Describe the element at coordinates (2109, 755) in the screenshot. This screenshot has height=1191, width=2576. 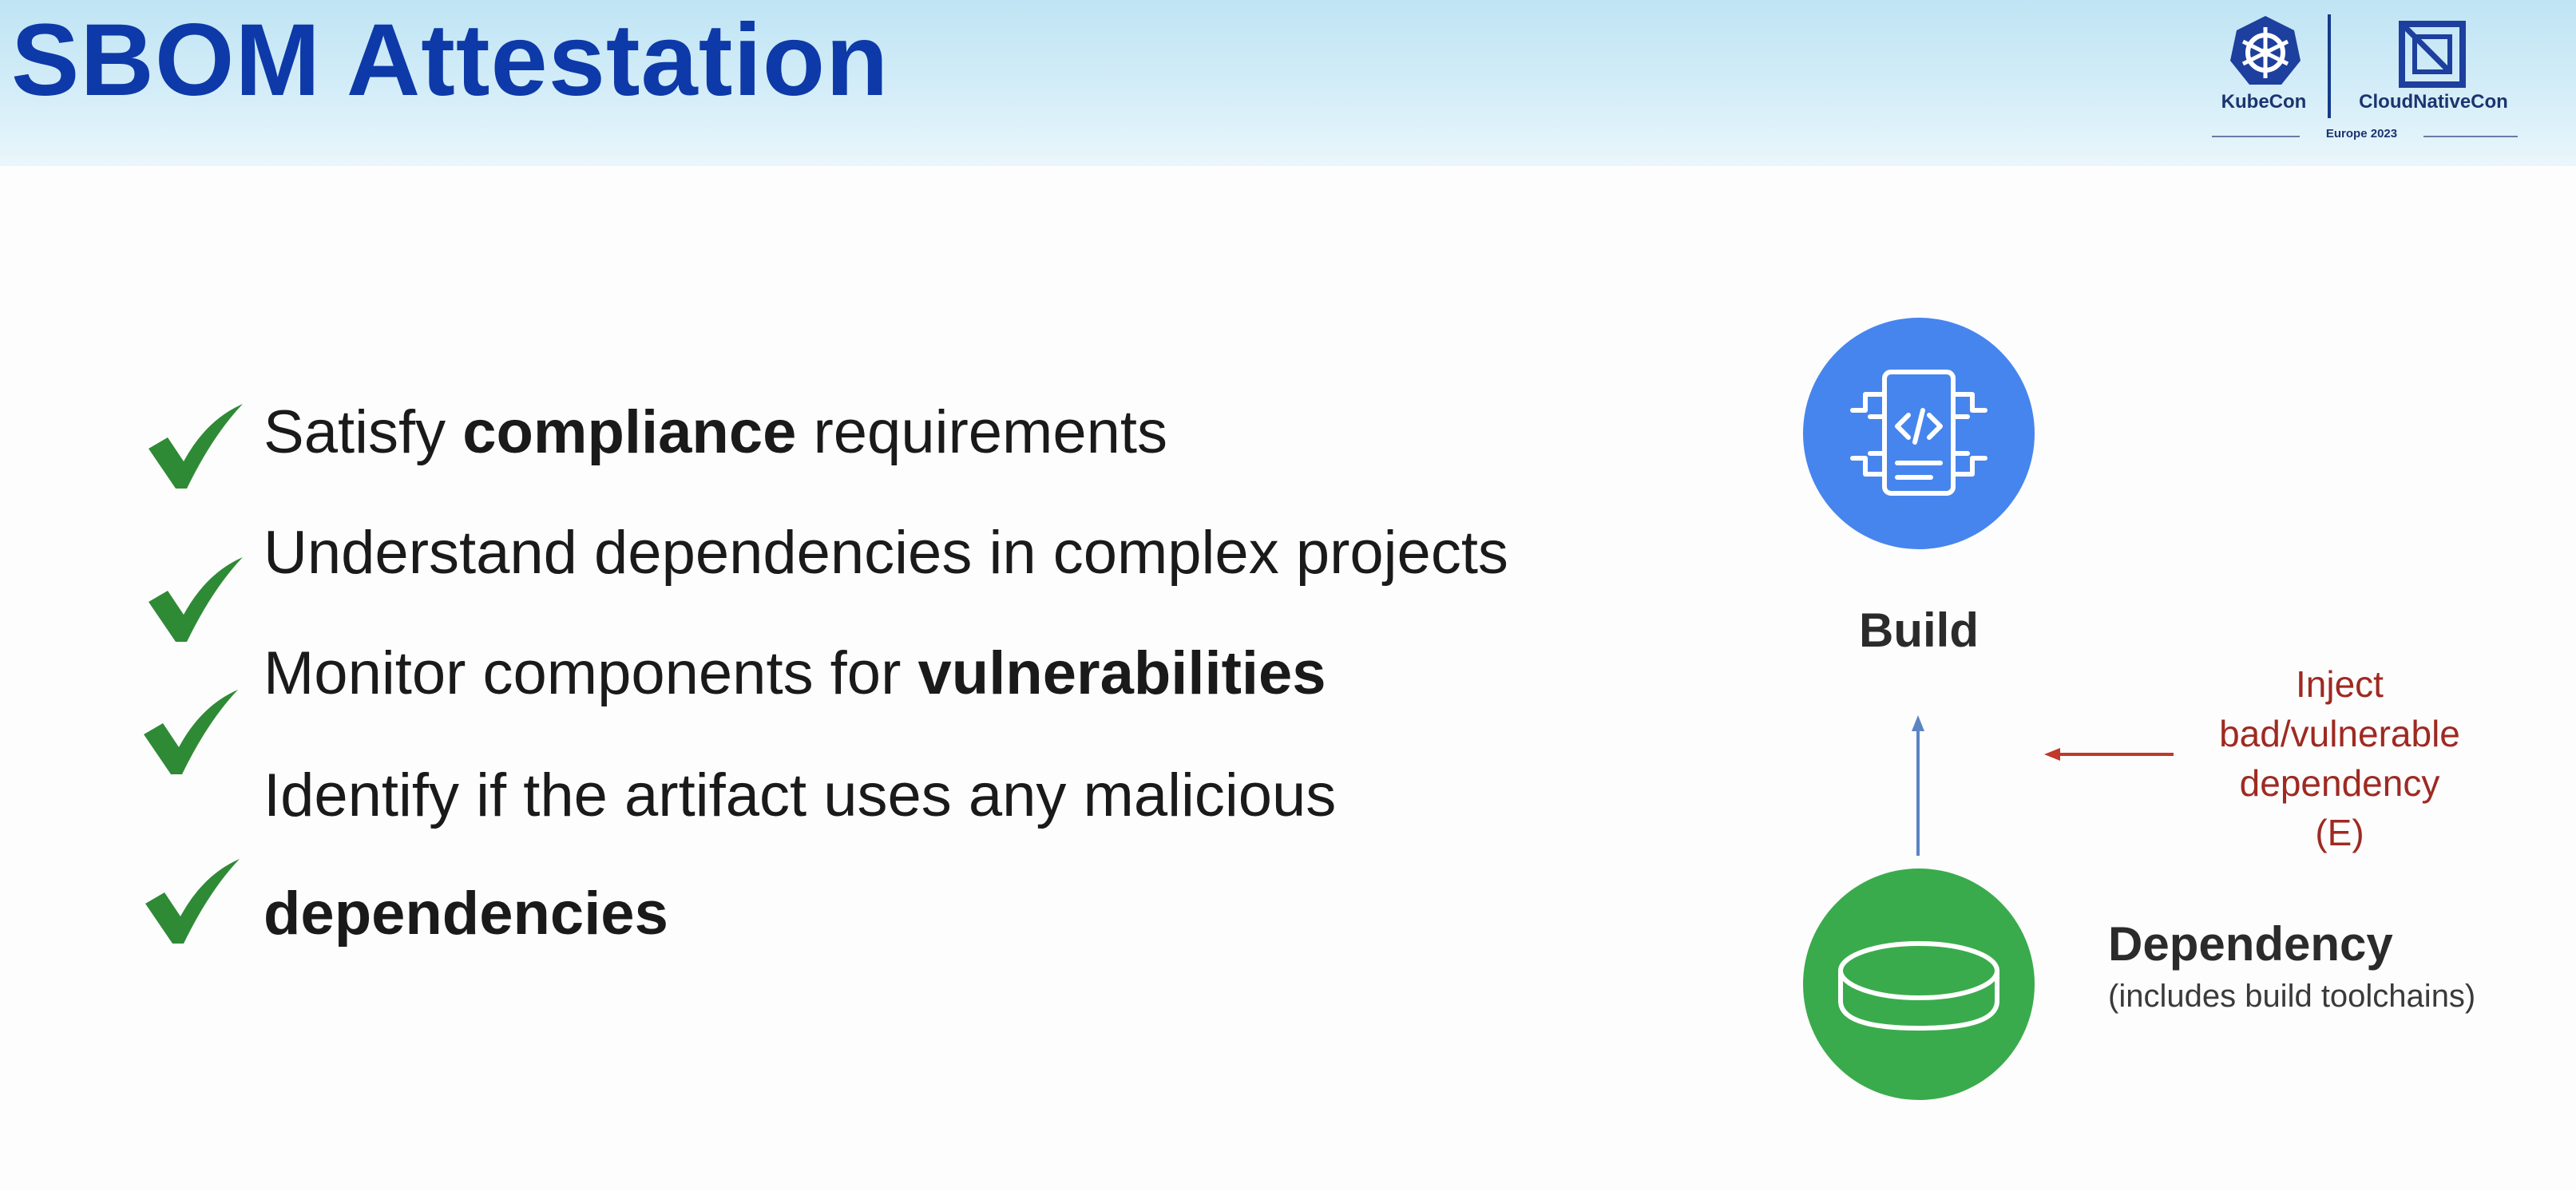
I see `inject-arrow` at that location.